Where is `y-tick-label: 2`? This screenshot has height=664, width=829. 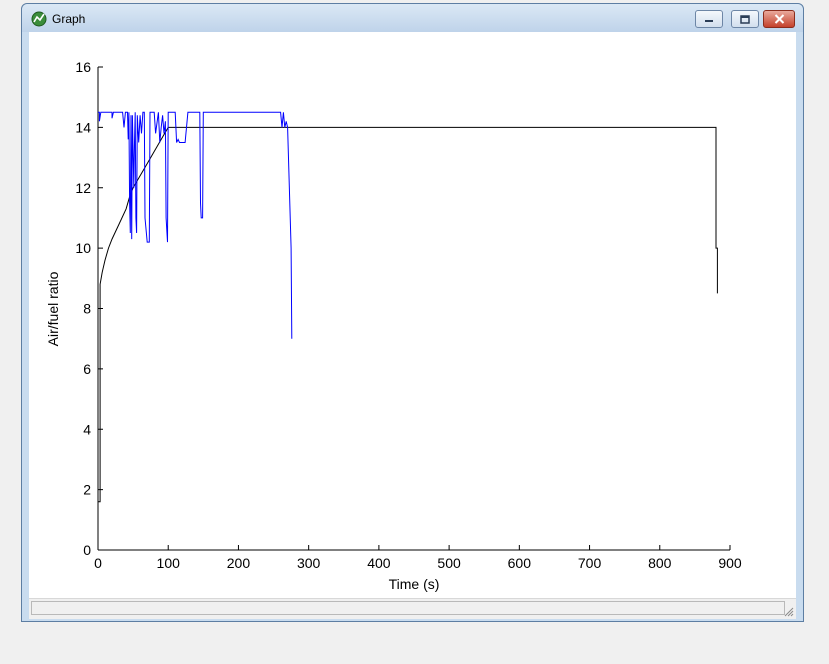 y-tick-label: 2 is located at coordinates (87, 490).